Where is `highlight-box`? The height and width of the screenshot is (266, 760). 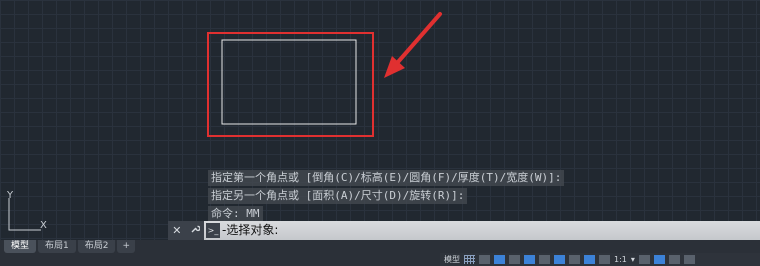 highlight-box is located at coordinates (290, 84).